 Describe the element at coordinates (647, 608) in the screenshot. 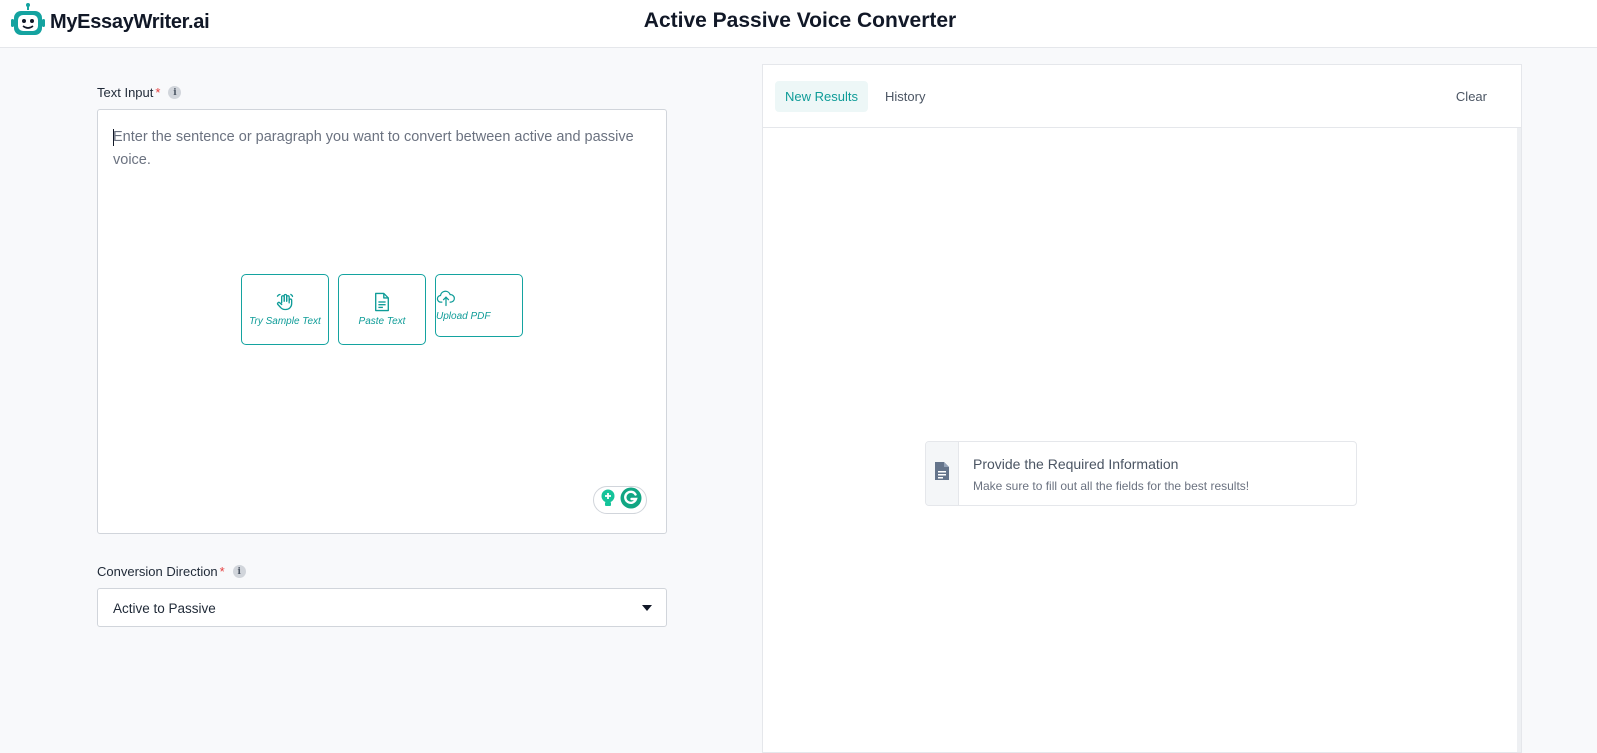

I see `chevron-down-icon` at that location.